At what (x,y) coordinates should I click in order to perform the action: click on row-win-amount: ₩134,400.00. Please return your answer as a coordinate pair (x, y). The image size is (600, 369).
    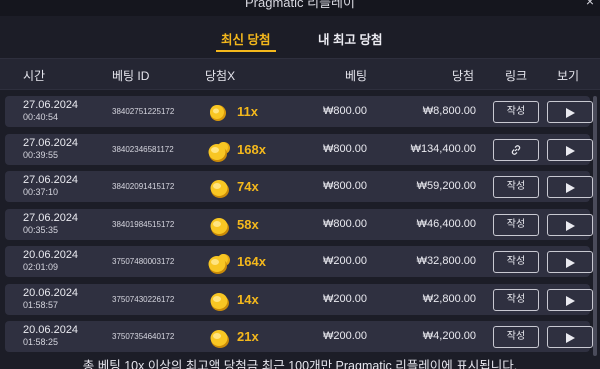
    Looking at the image, I should click on (443, 148).